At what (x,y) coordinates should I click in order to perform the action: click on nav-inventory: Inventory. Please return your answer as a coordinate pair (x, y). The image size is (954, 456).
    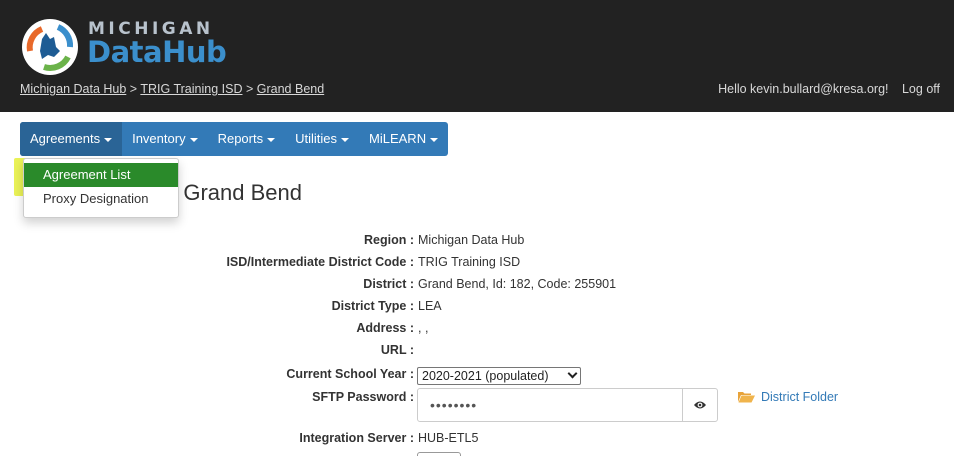
    Looking at the image, I should click on (164, 139).